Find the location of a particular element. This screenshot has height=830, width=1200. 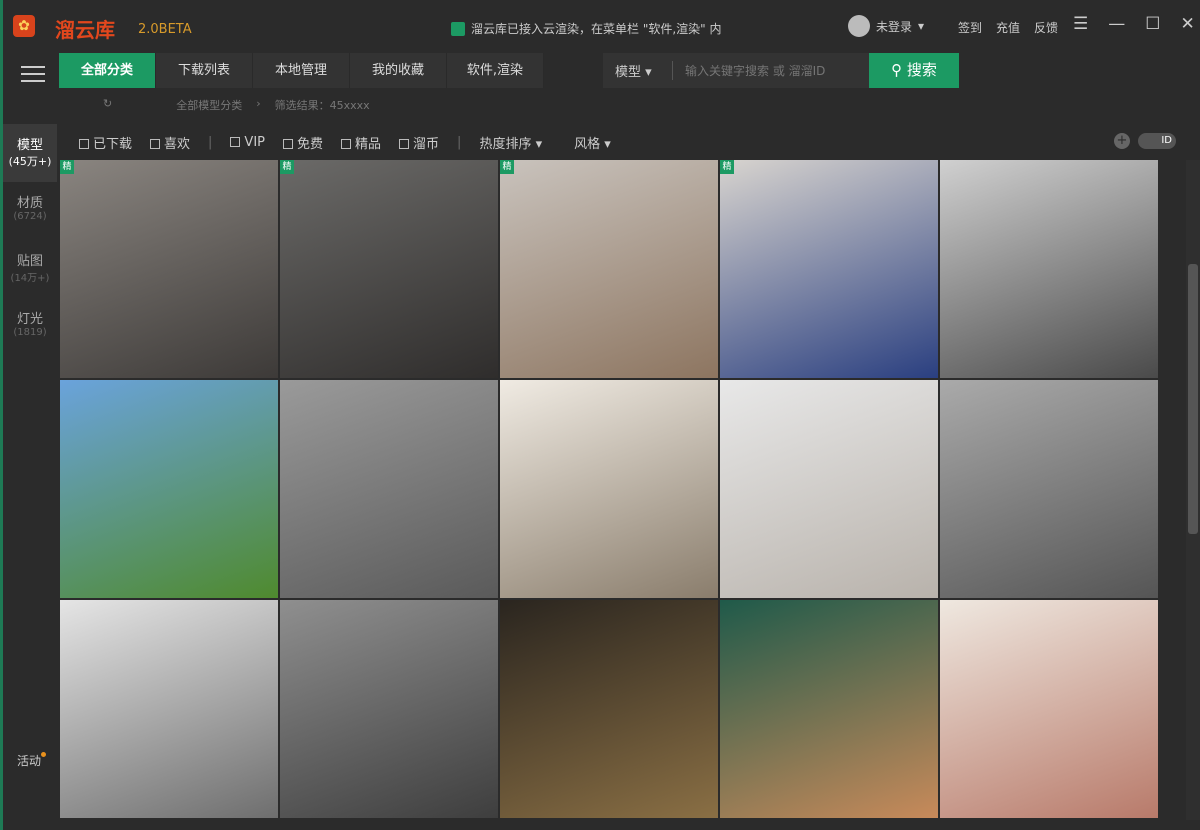

recharge-link: 充值 is located at coordinates (1008, 27).